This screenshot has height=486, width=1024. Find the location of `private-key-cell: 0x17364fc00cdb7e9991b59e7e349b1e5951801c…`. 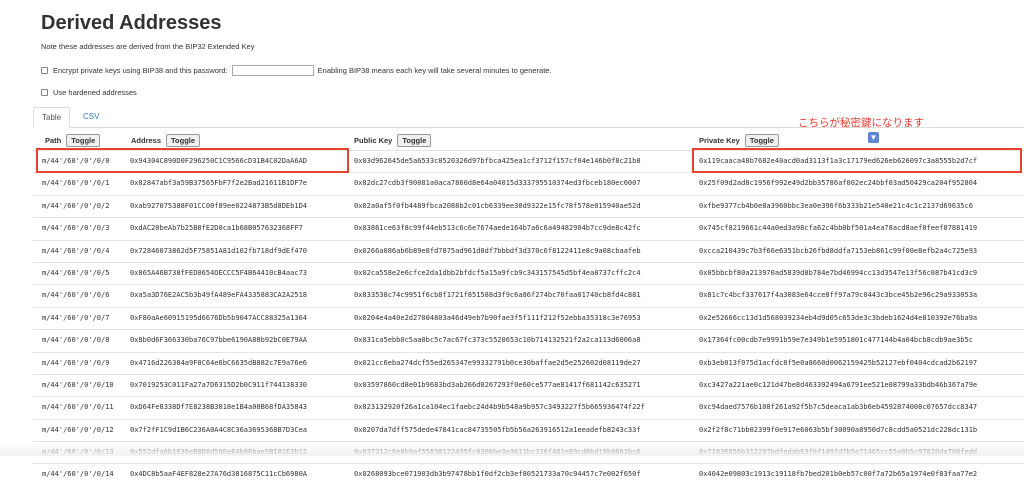

private-key-cell: 0x17364fc00cdb7e9991b59e7e349b1e5951801c… is located at coordinates (836, 340).